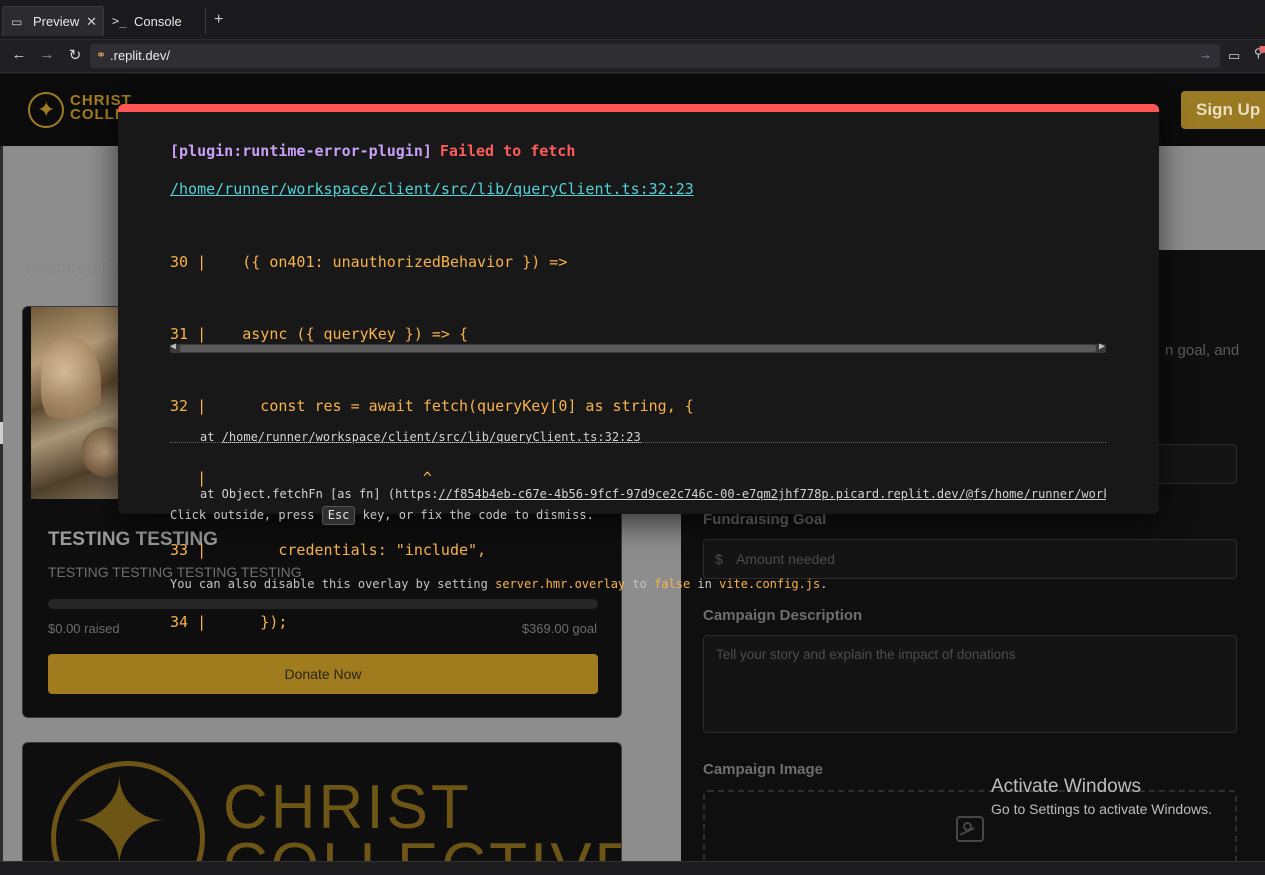 The width and height of the screenshot is (1265, 875). Describe the element at coordinates (173, 346) in the screenshot. I see `scroll-left-icon: ◀` at that location.